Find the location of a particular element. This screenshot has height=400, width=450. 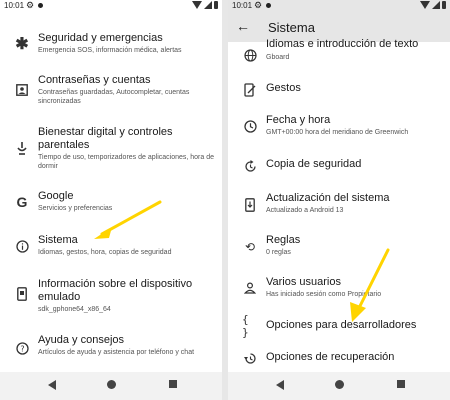

wellbeing-icon is located at coordinates (22, 148).